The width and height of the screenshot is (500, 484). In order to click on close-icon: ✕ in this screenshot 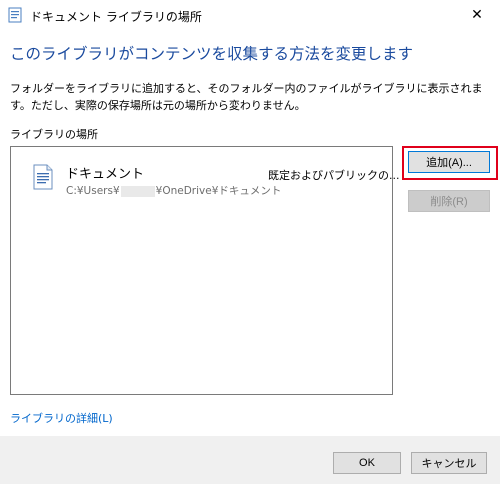, I will do `click(477, 15)`.